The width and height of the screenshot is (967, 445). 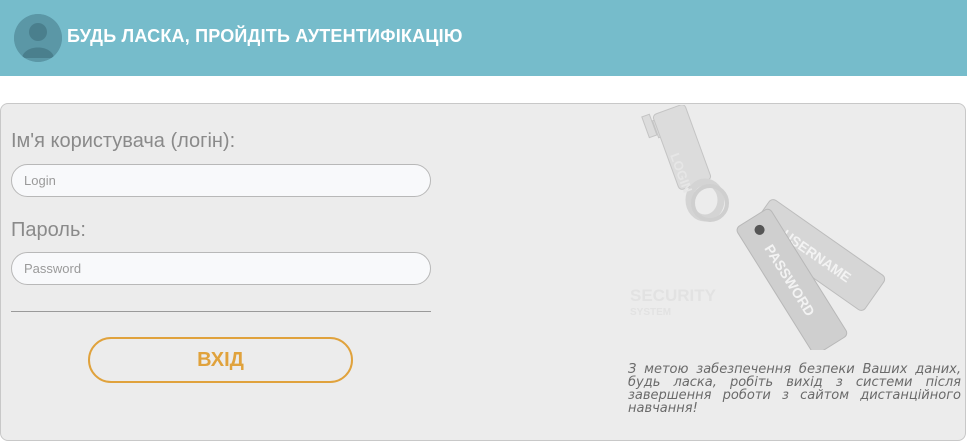 What do you see at coordinates (221, 311) in the screenshot?
I see `form-divider` at bounding box center [221, 311].